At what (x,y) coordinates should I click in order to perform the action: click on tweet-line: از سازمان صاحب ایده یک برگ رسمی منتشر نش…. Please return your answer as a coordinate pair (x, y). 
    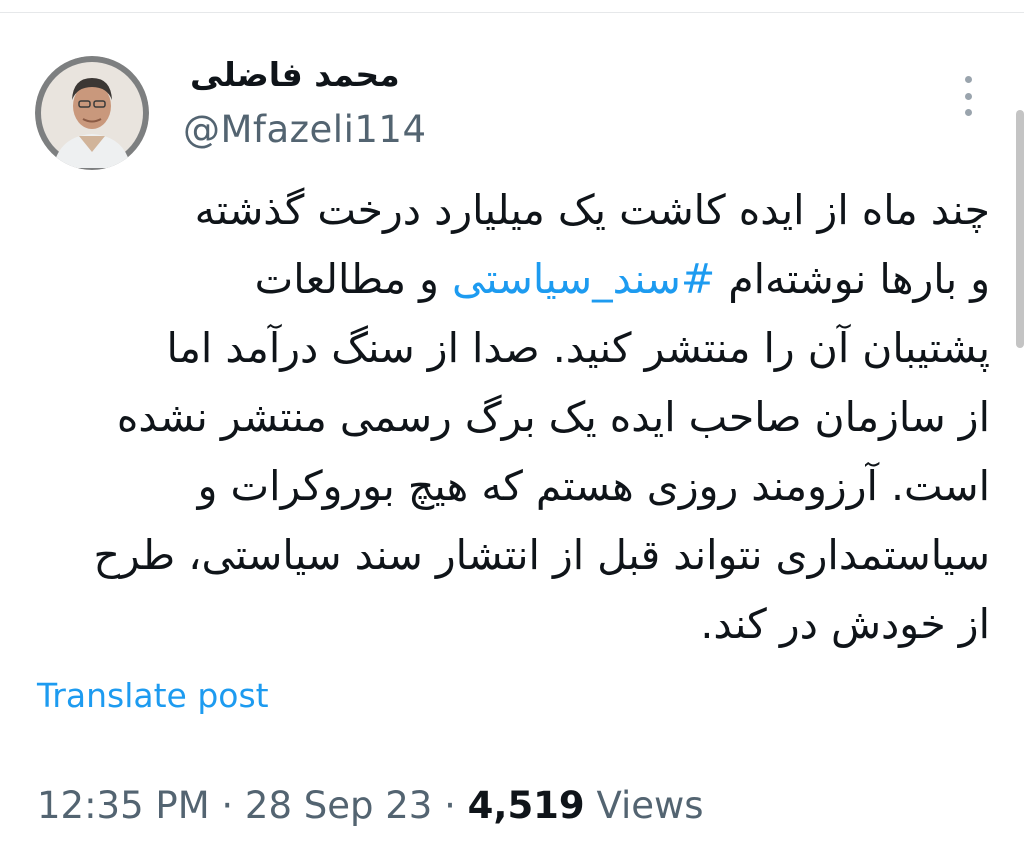
    Looking at the image, I should click on (553, 417).